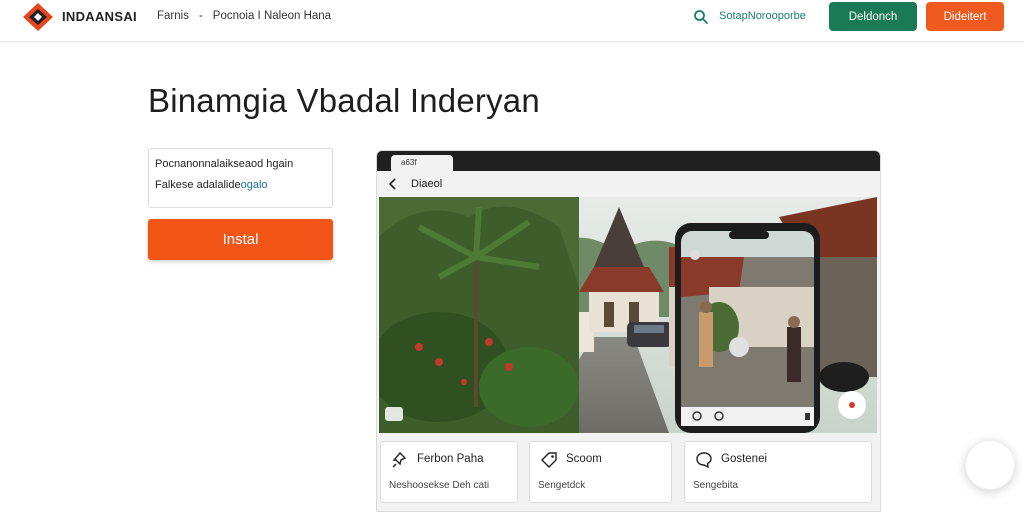 The image size is (1024, 512). Describe the element at coordinates (99, 16) in the screenshot. I see `brand-name: INDAANSAI` at that location.